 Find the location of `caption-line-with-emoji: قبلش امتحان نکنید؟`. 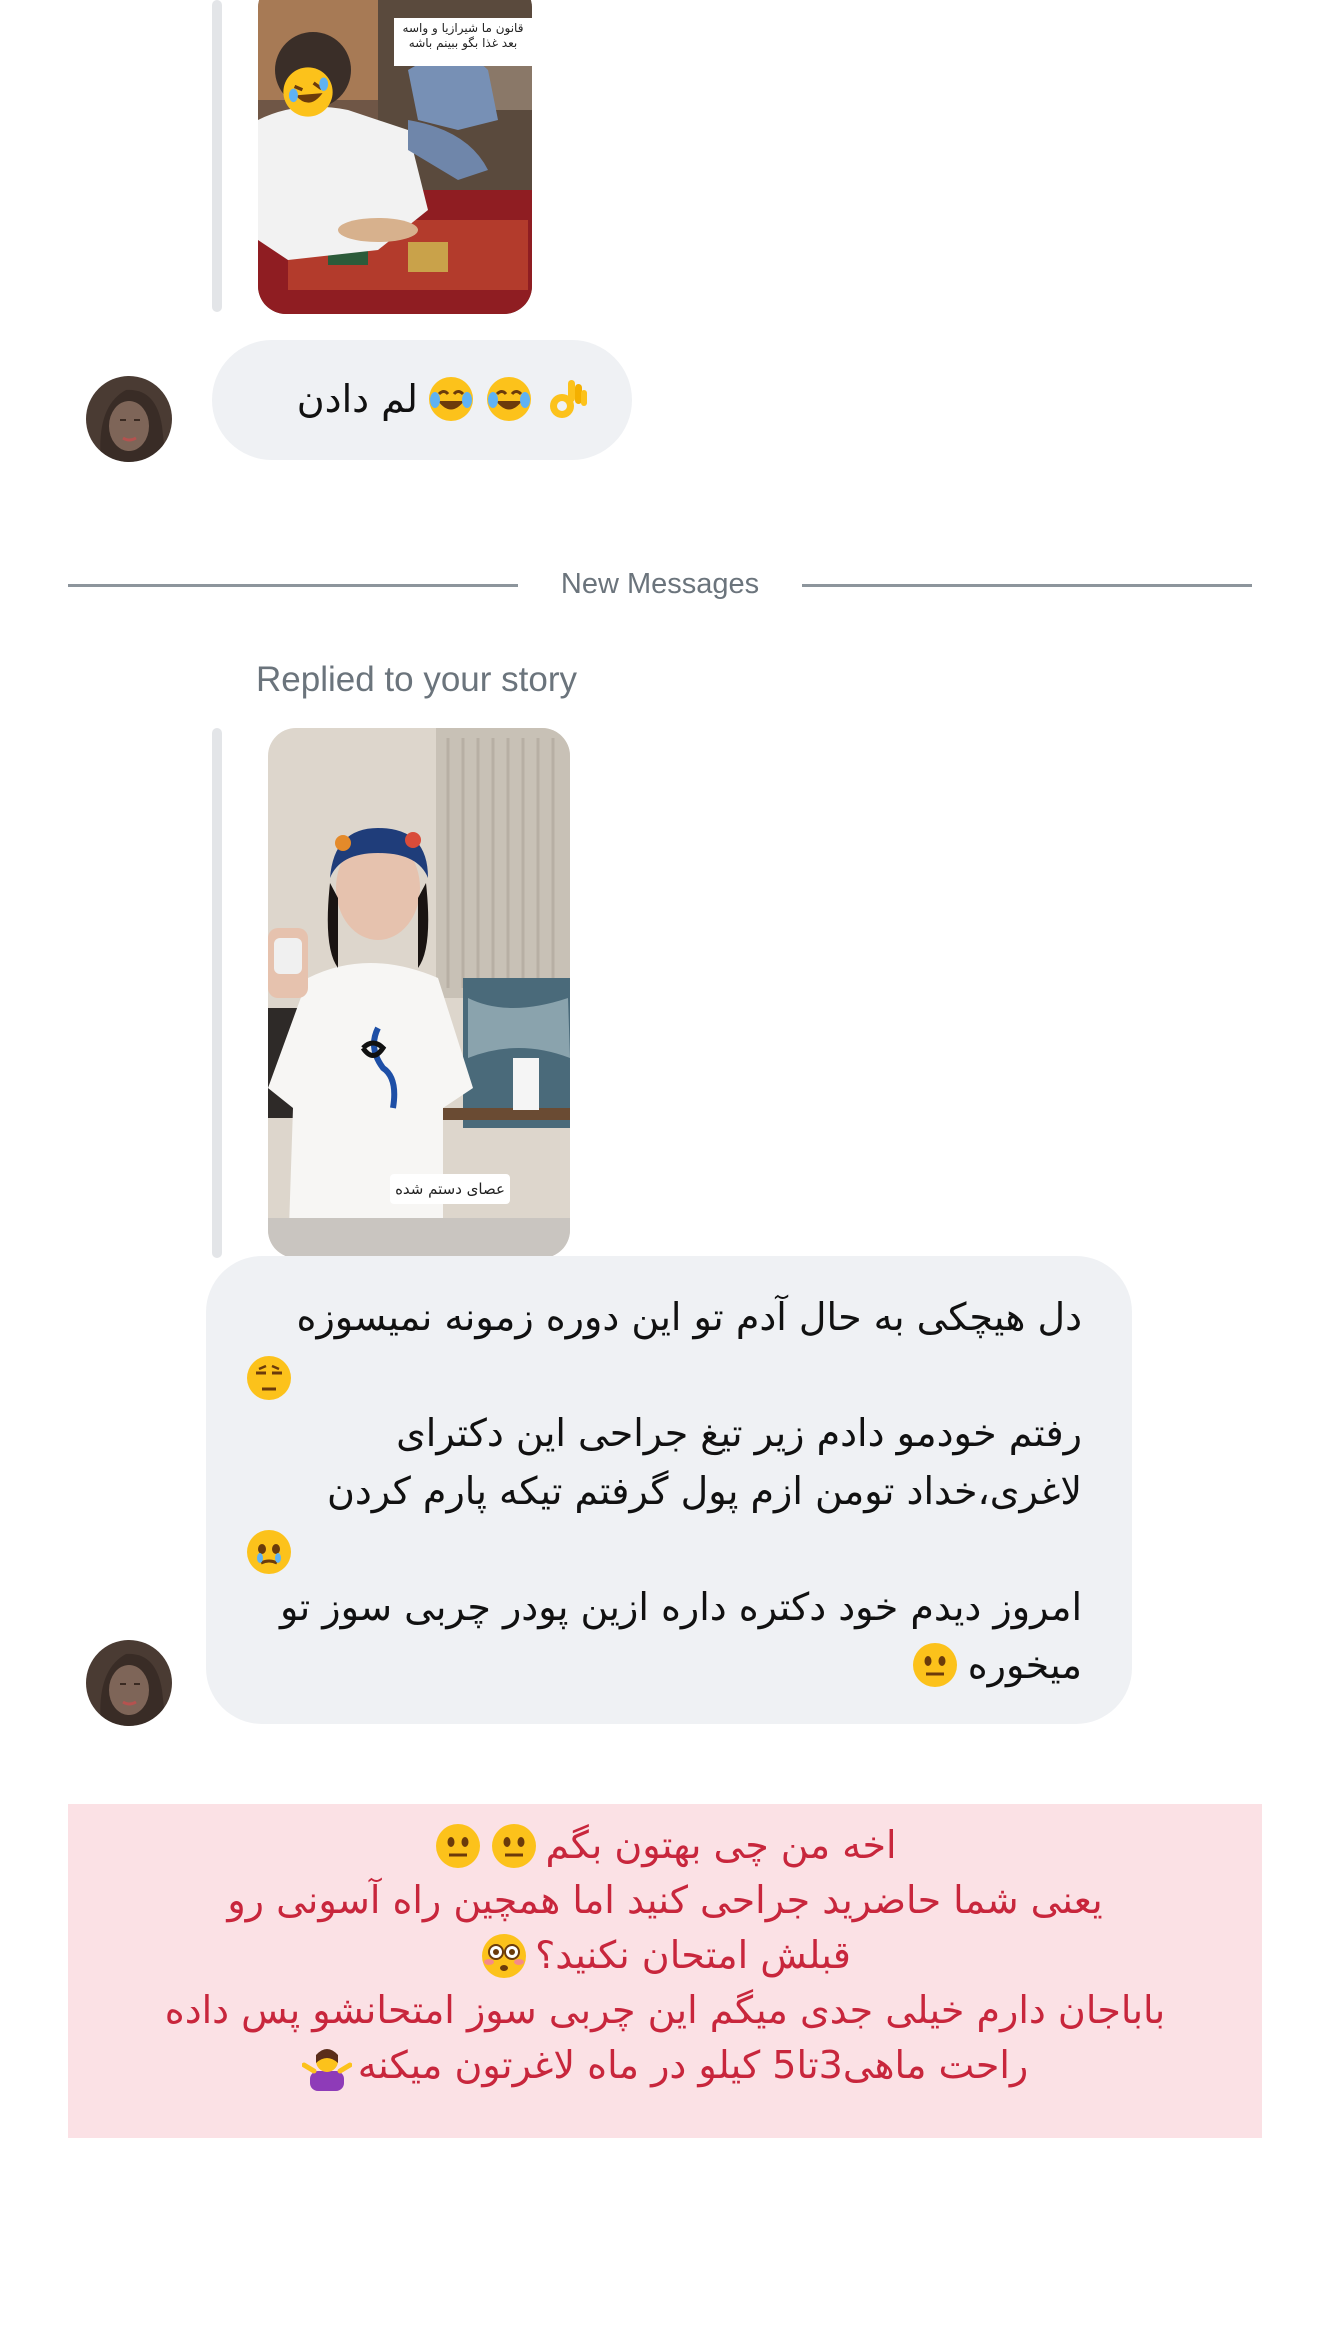

caption-line-with-emoji: قبلش امتحان نکنید؟ is located at coordinates (665, 1955).